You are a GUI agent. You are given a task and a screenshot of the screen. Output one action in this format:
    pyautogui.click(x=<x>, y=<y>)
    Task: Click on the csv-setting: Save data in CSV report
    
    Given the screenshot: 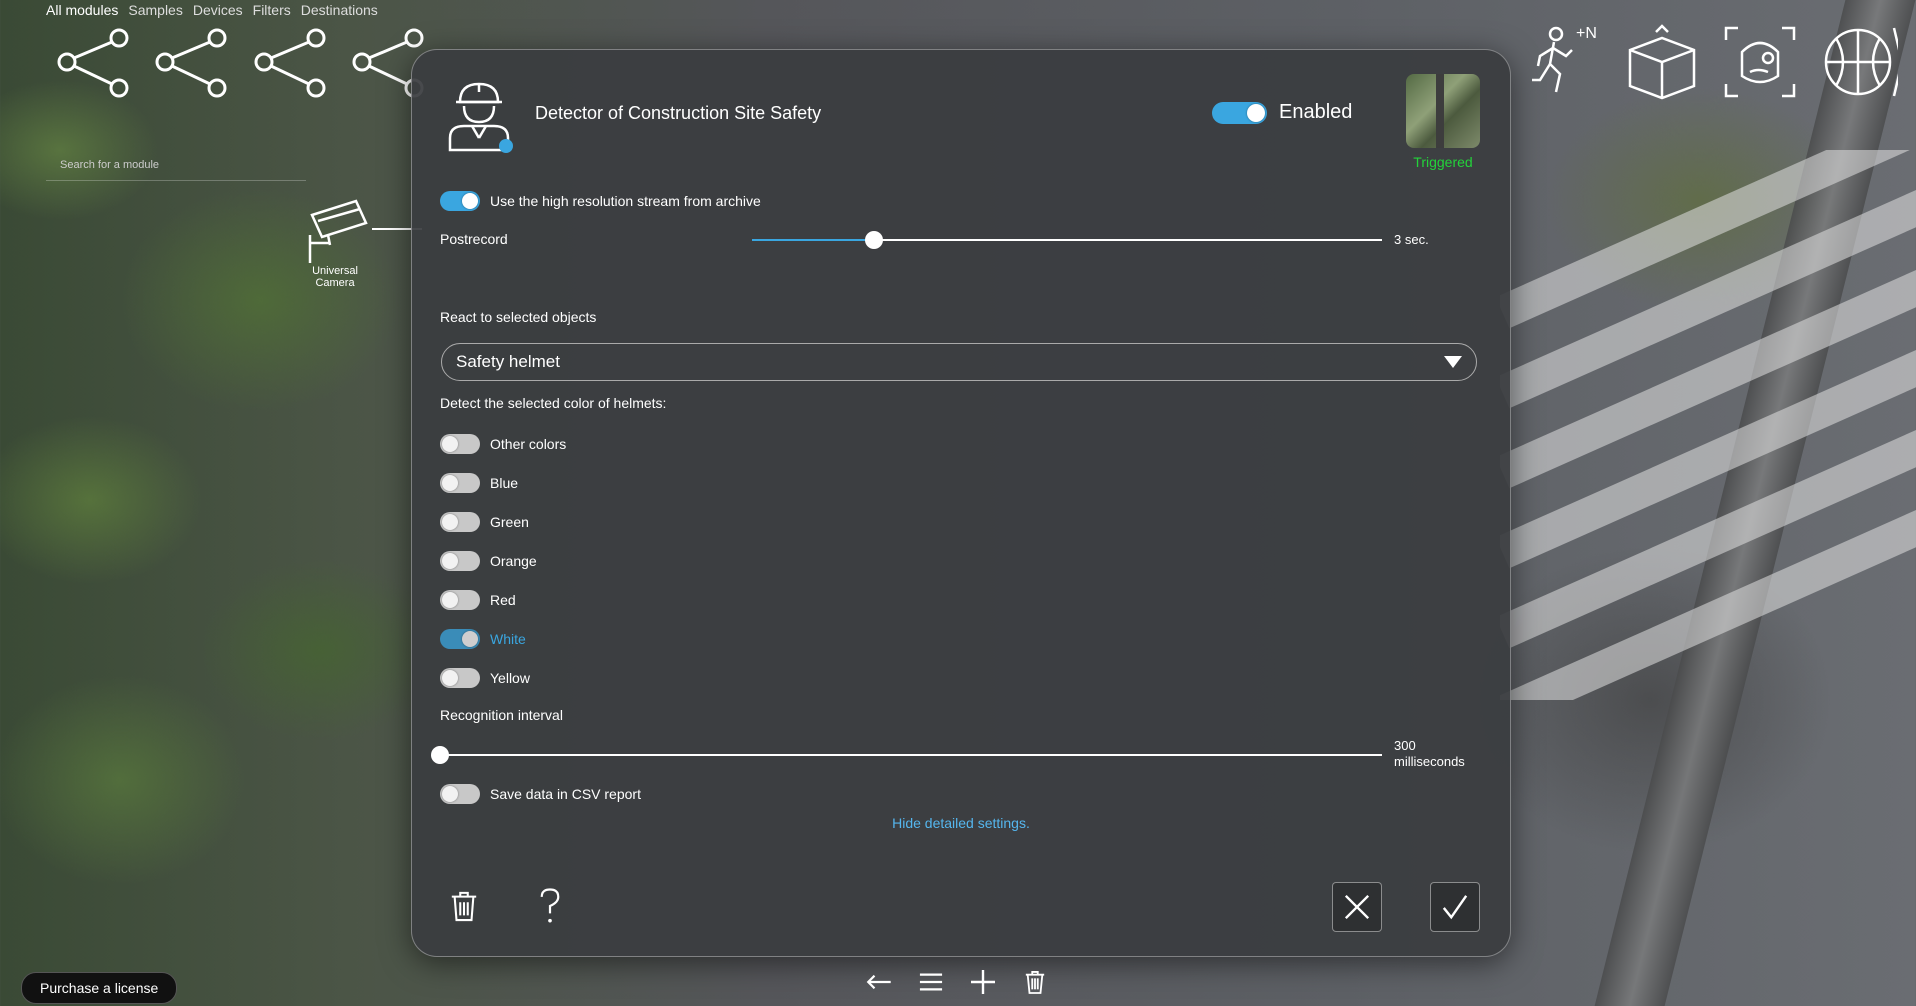 What is the action you would take?
    pyautogui.click(x=540, y=794)
    